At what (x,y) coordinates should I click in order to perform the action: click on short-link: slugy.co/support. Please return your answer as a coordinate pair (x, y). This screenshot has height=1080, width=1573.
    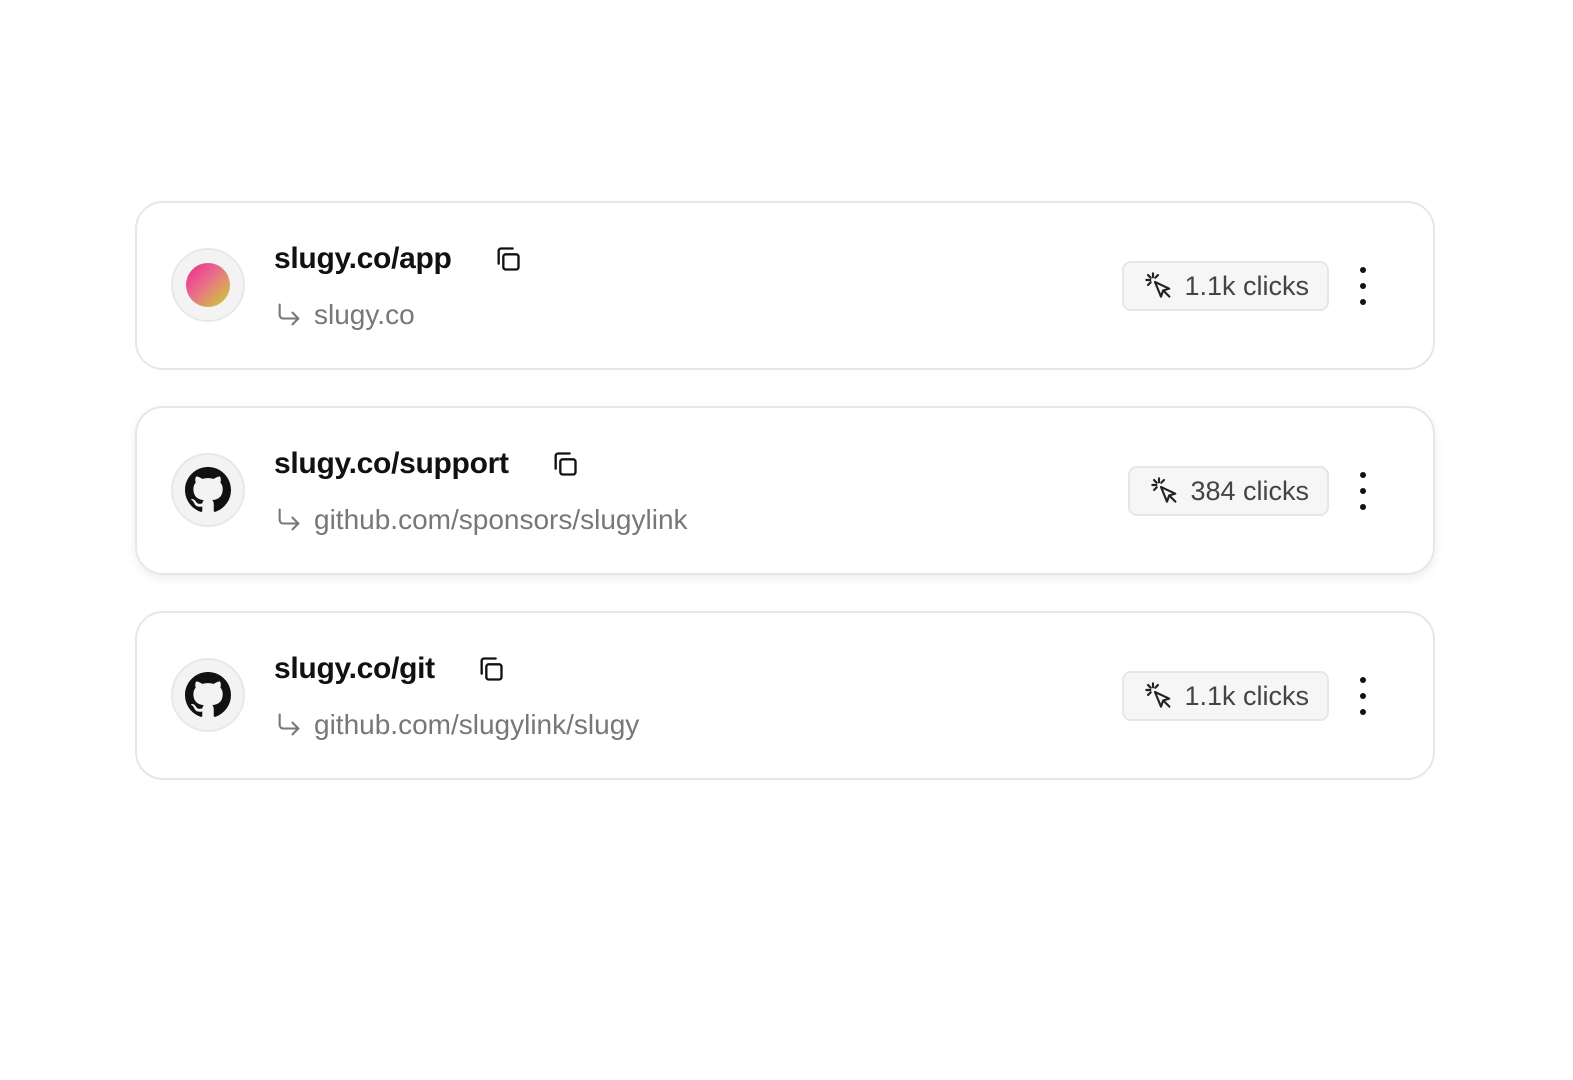
    Looking at the image, I should click on (391, 464).